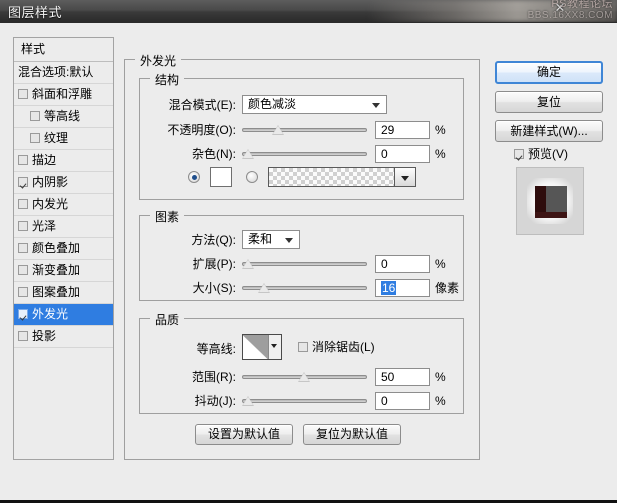  Describe the element at coordinates (440, 130) in the screenshot. I see `opacity-unit: %` at that location.